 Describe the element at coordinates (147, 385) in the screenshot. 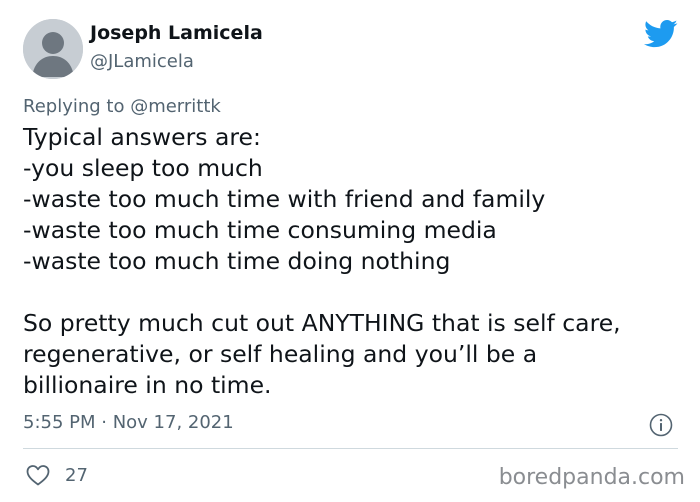

I see `tweet-text-line: billionaire in no time.` at that location.